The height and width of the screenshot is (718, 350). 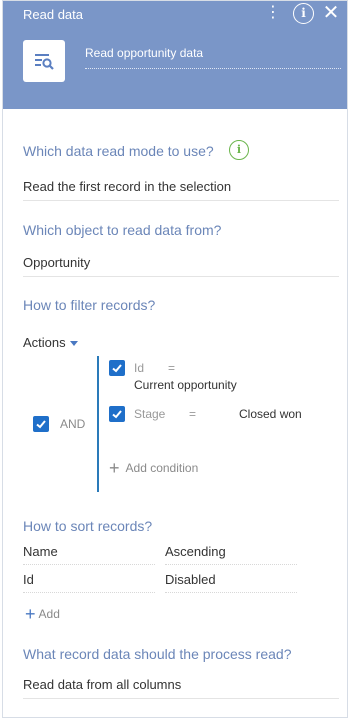 I want to click on close-icon: ✕, so click(x=331, y=13).